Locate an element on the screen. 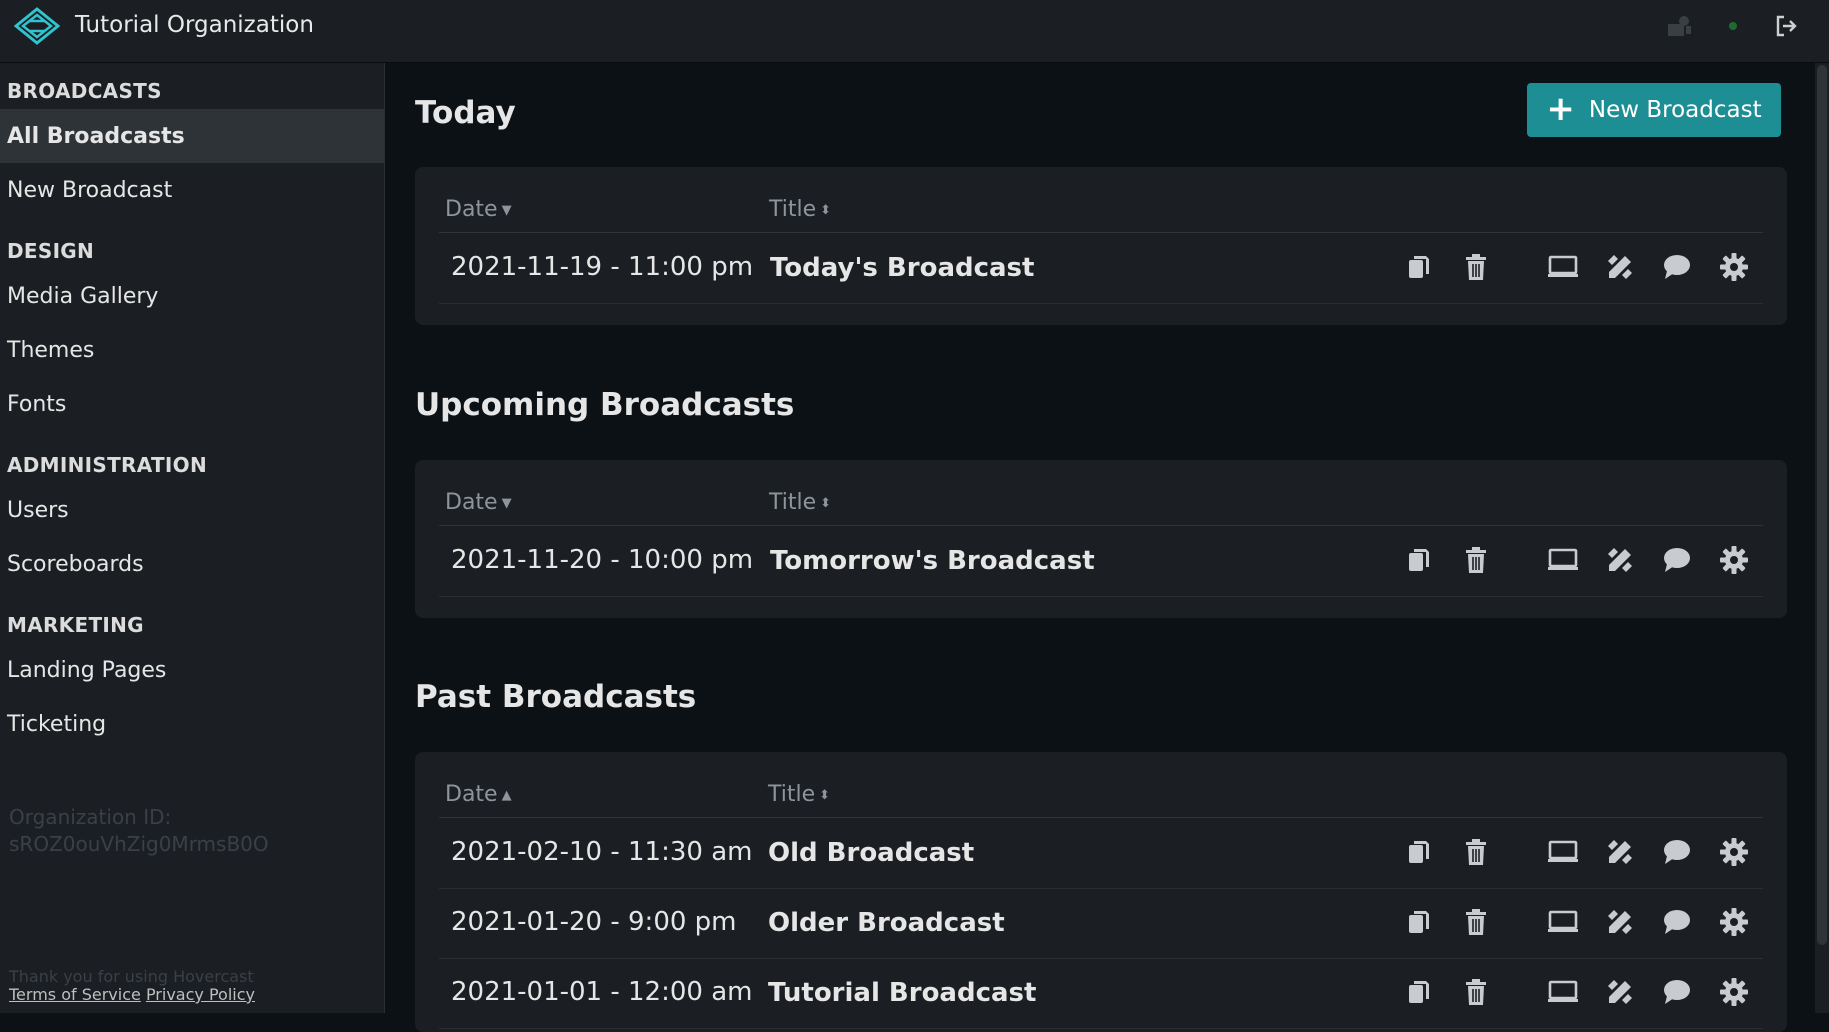  scrollbar is located at coordinates (1822, 538).